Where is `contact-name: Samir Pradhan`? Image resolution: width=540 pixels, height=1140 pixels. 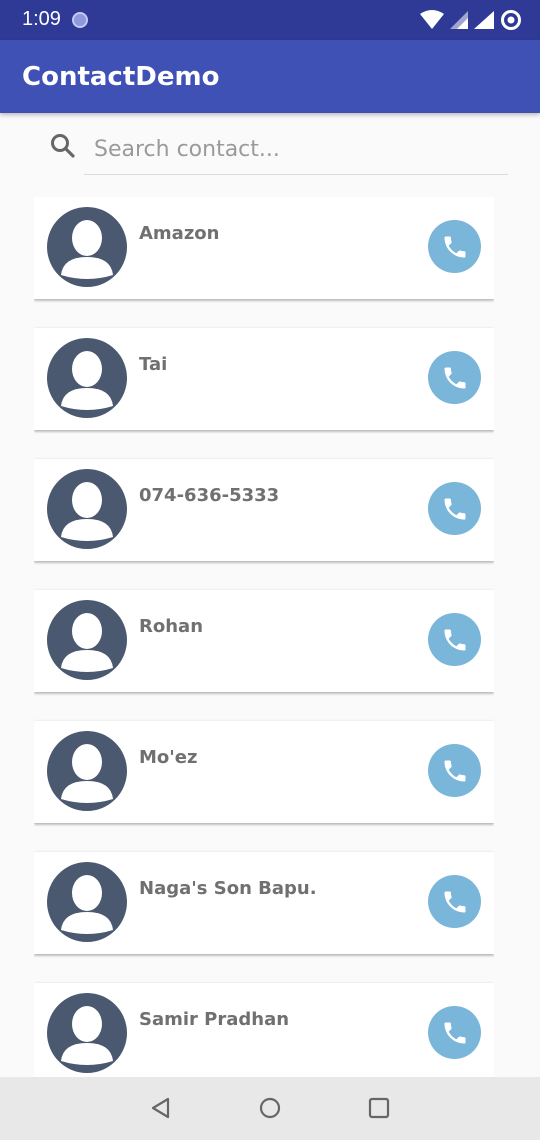 contact-name: Samir Pradhan is located at coordinates (214, 1019).